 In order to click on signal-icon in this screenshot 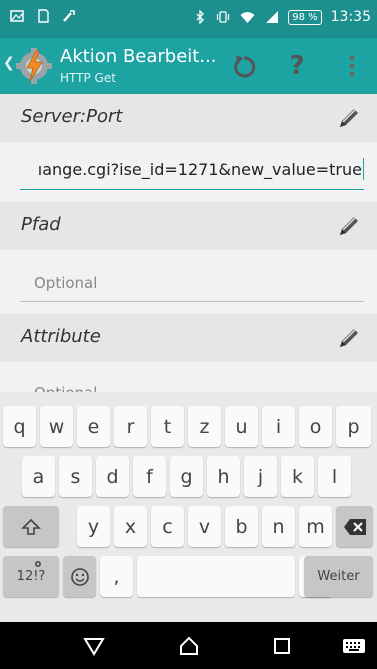, I will do `click(272, 17)`.